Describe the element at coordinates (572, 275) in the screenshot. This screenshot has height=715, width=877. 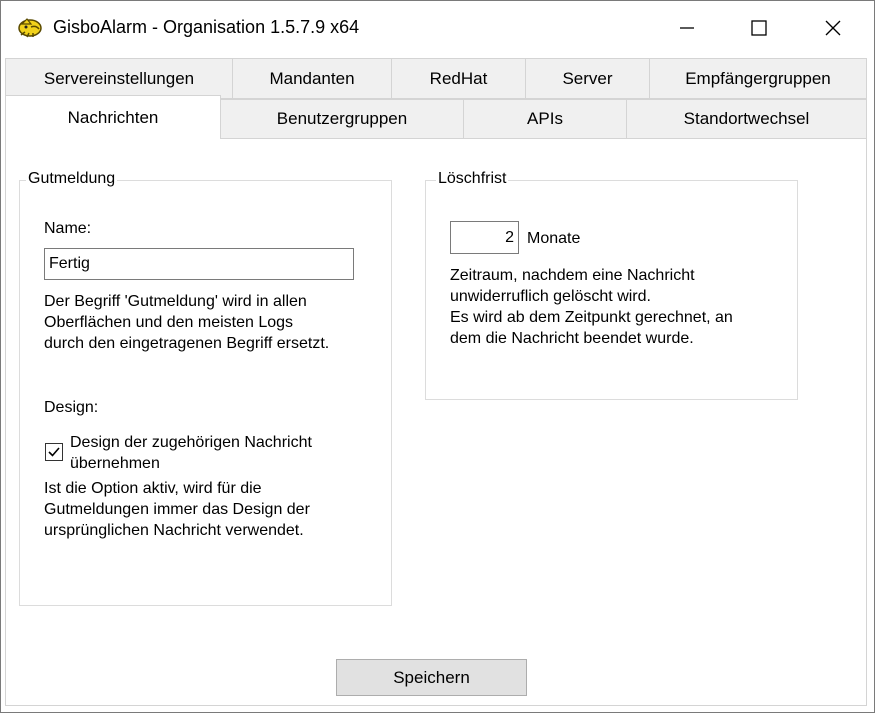
I see `loeschfrist-help-line-1: Zeitraum, nachdem eine Nachricht` at that location.